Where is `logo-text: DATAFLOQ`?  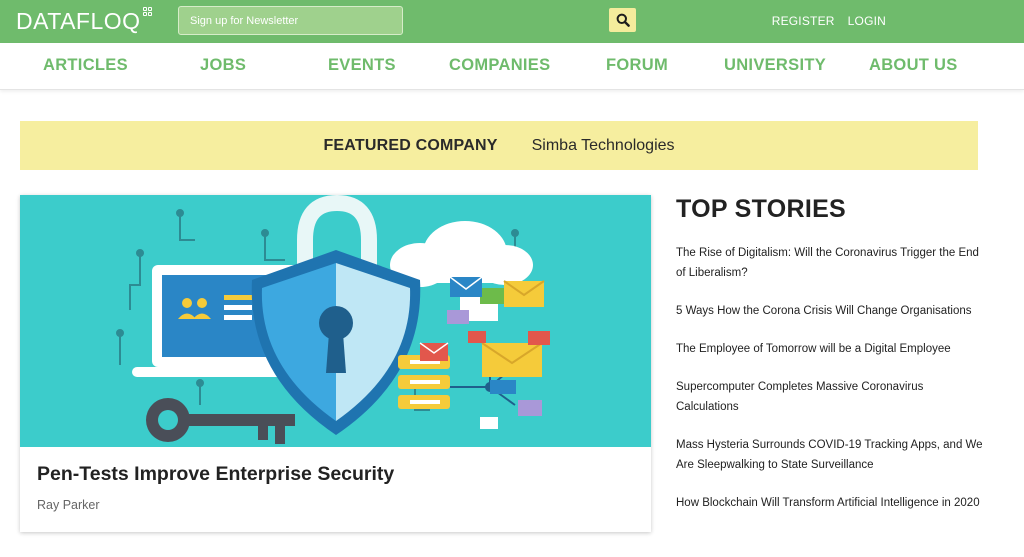 logo-text: DATAFLOQ is located at coordinates (78, 21).